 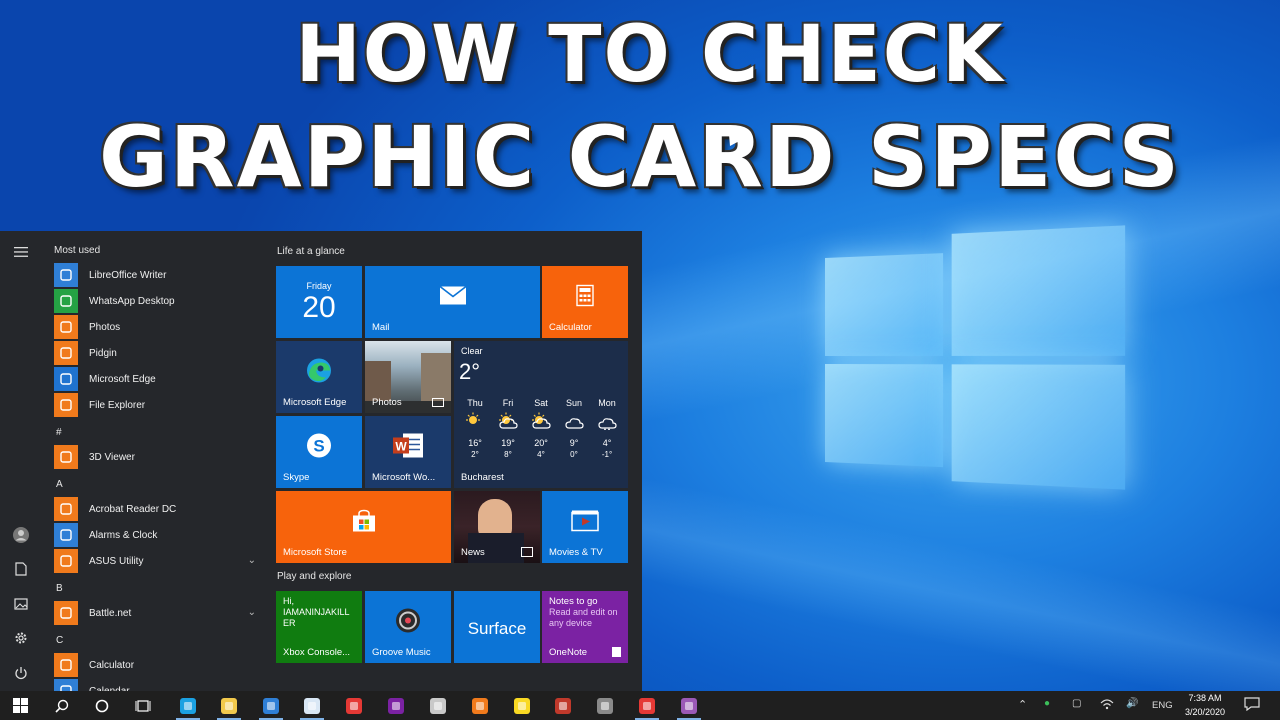 I want to click on photos-label: Photos, so click(x=387, y=402).